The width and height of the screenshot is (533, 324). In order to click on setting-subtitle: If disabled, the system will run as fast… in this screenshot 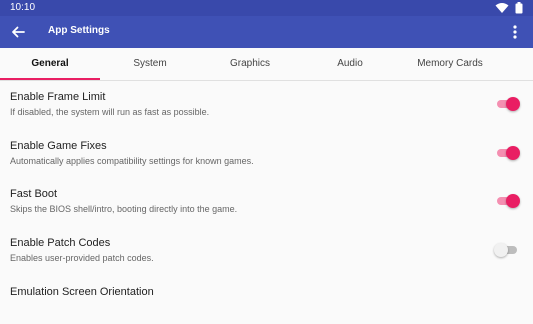, I will do `click(110, 112)`.